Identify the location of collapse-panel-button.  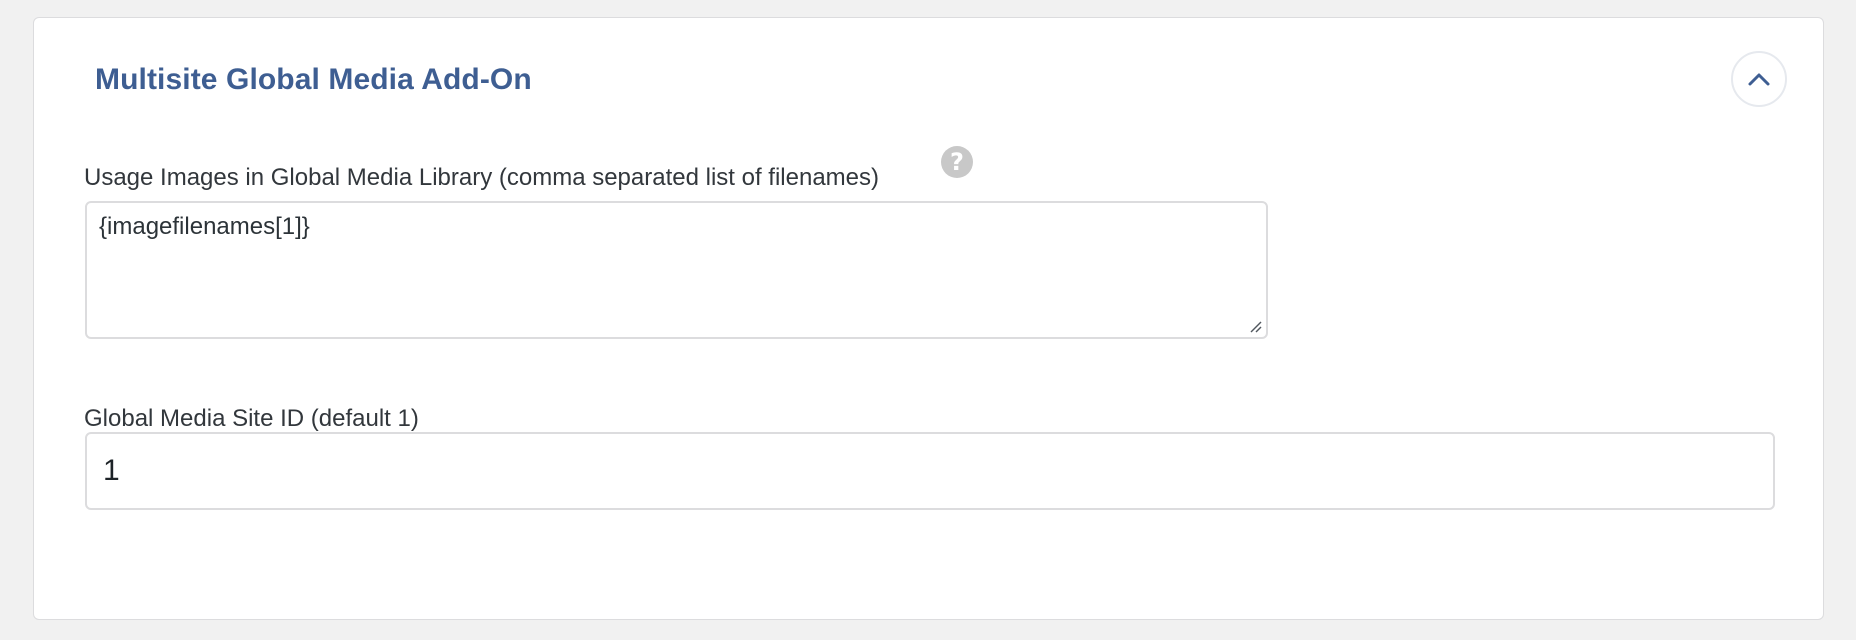
(1759, 79).